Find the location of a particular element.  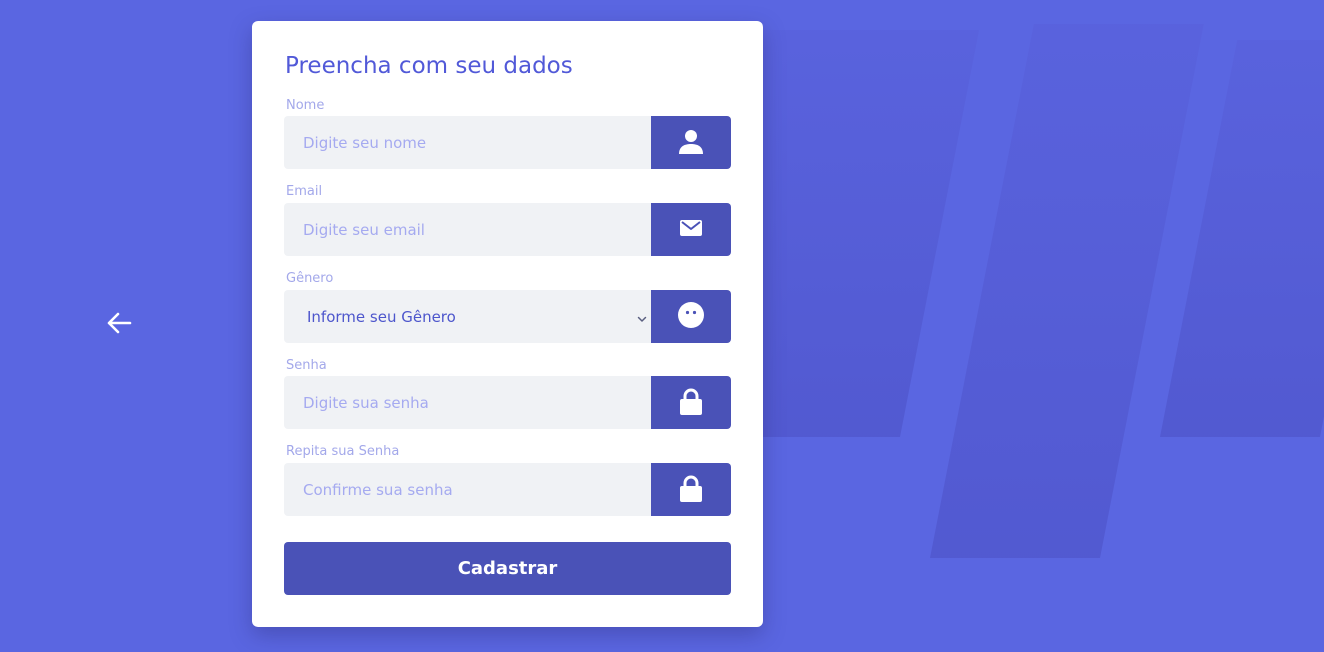

confirm-password-field-group is located at coordinates (507, 489).